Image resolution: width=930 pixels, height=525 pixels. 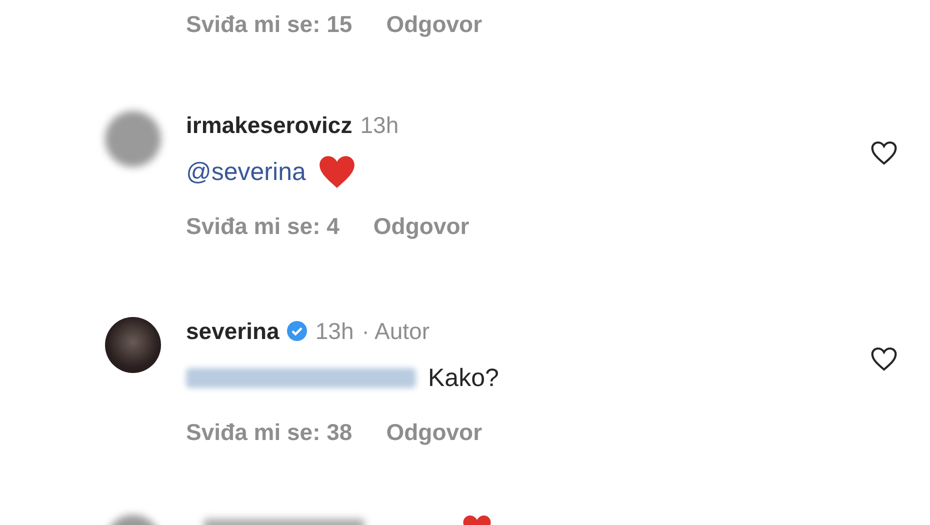 What do you see at coordinates (269, 125) in the screenshot?
I see `username: irmakeserovicz` at bounding box center [269, 125].